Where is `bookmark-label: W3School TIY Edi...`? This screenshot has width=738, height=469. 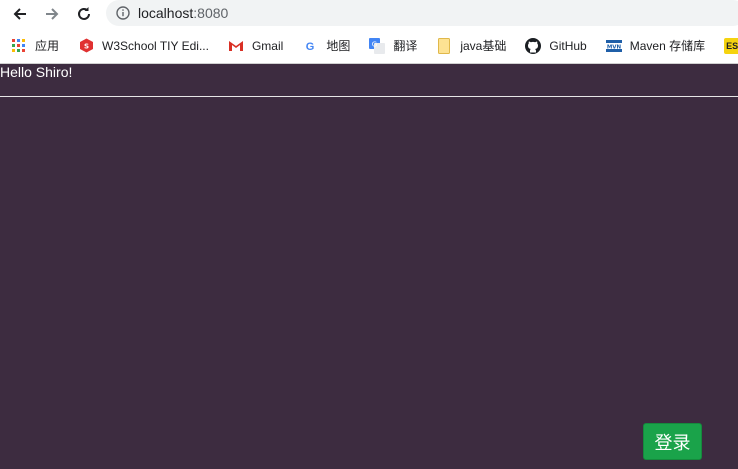
bookmark-label: W3School TIY Edi... is located at coordinates (155, 45).